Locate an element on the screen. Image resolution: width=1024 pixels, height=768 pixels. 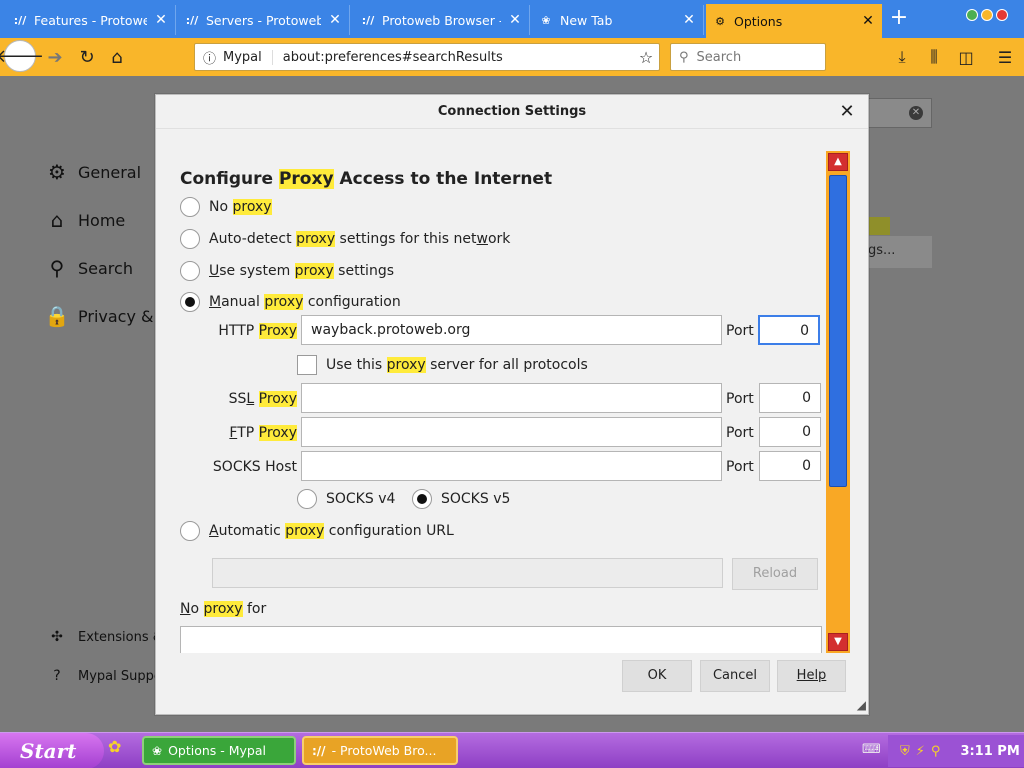
proxy-heading: Configure Proxy Access to the Internet is located at coordinates (366, 179).